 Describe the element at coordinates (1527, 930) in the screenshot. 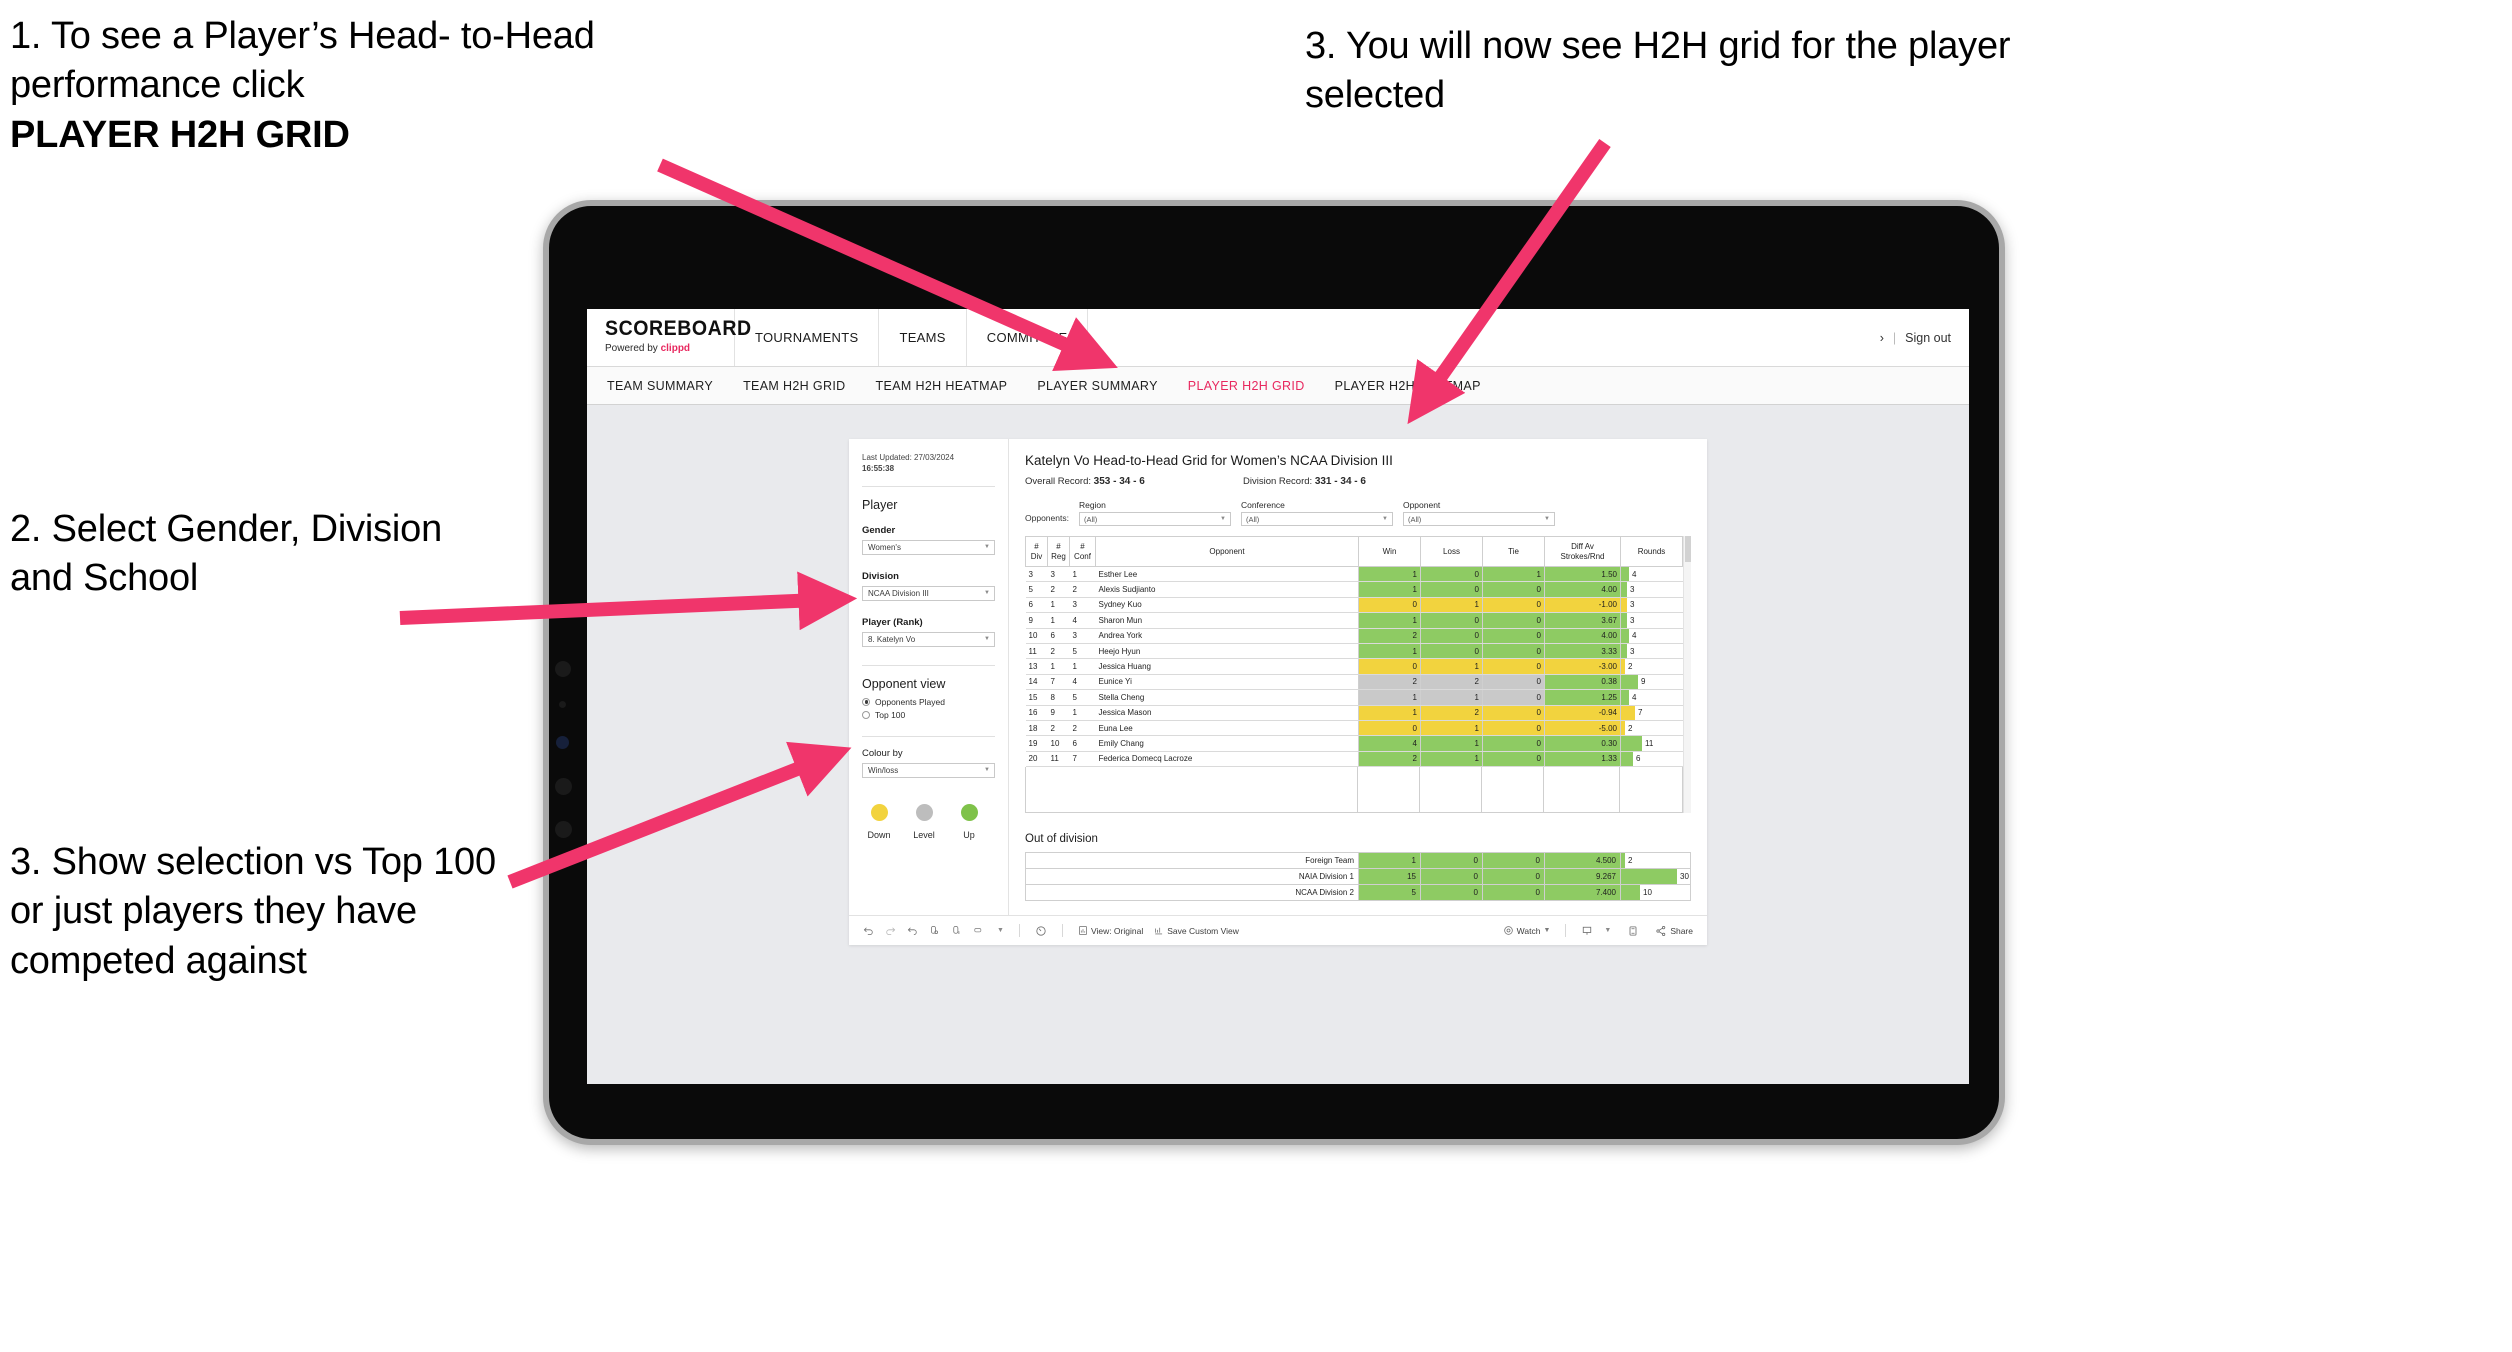

I see `watch-button: Watch ▼` at that location.